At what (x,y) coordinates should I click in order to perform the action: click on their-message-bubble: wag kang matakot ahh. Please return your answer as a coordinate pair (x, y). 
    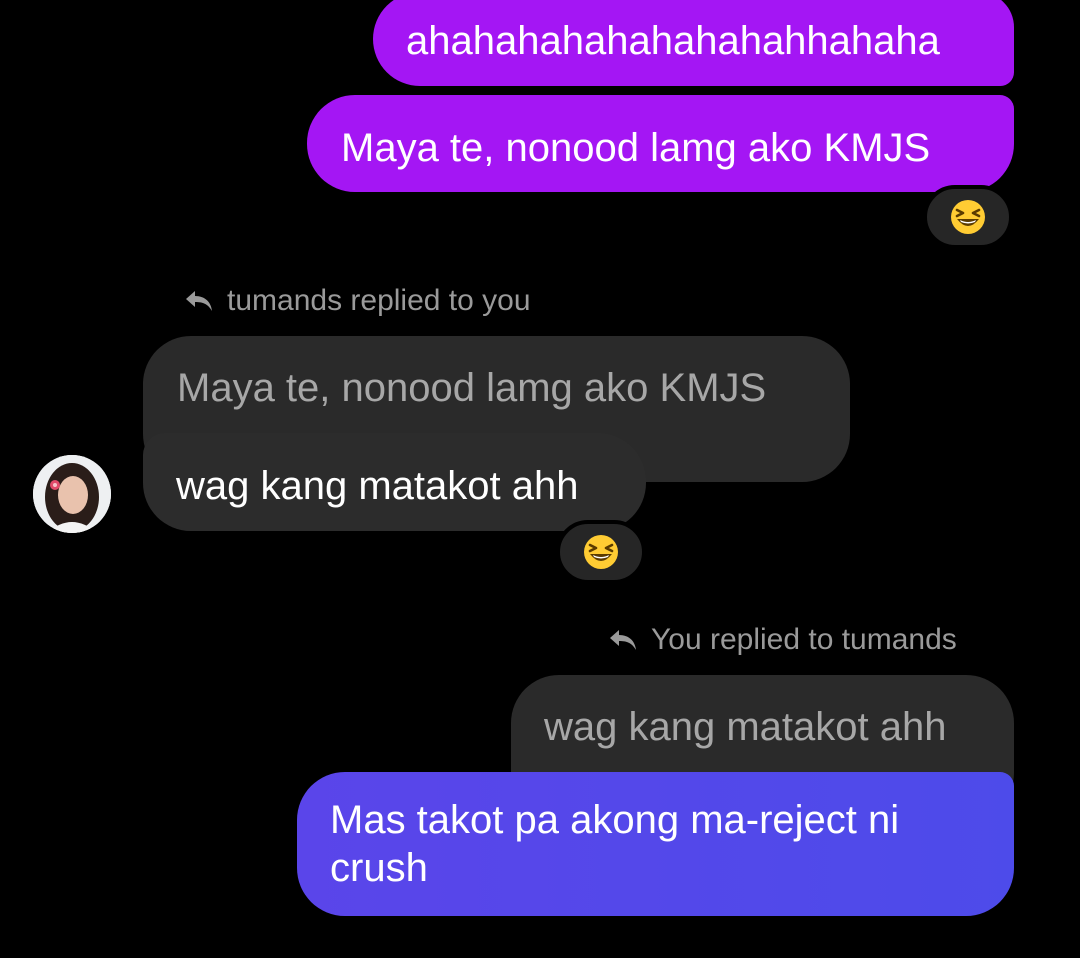
    Looking at the image, I should click on (394, 482).